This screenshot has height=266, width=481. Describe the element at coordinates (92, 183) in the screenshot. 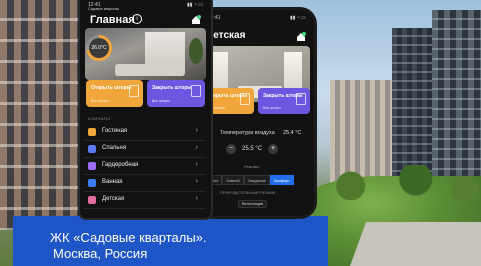

I see `bath-icon` at that location.